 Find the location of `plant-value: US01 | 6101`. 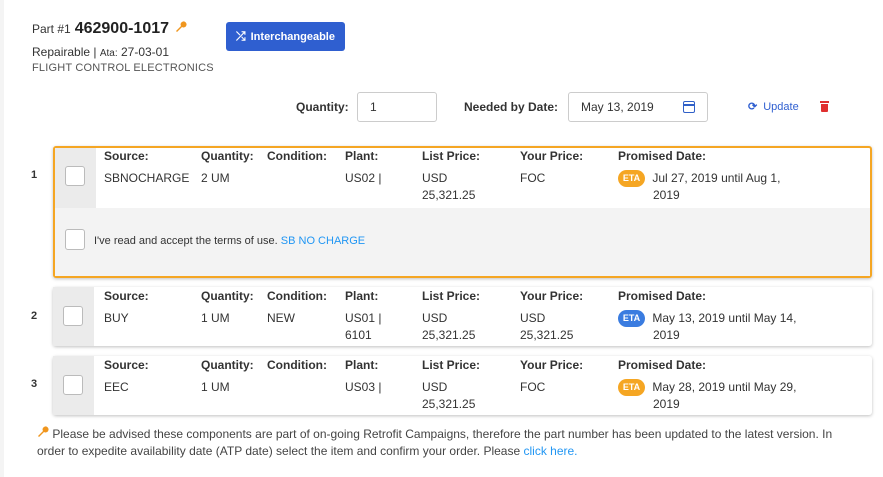

plant-value: US01 | 6101 is located at coordinates (363, 326).